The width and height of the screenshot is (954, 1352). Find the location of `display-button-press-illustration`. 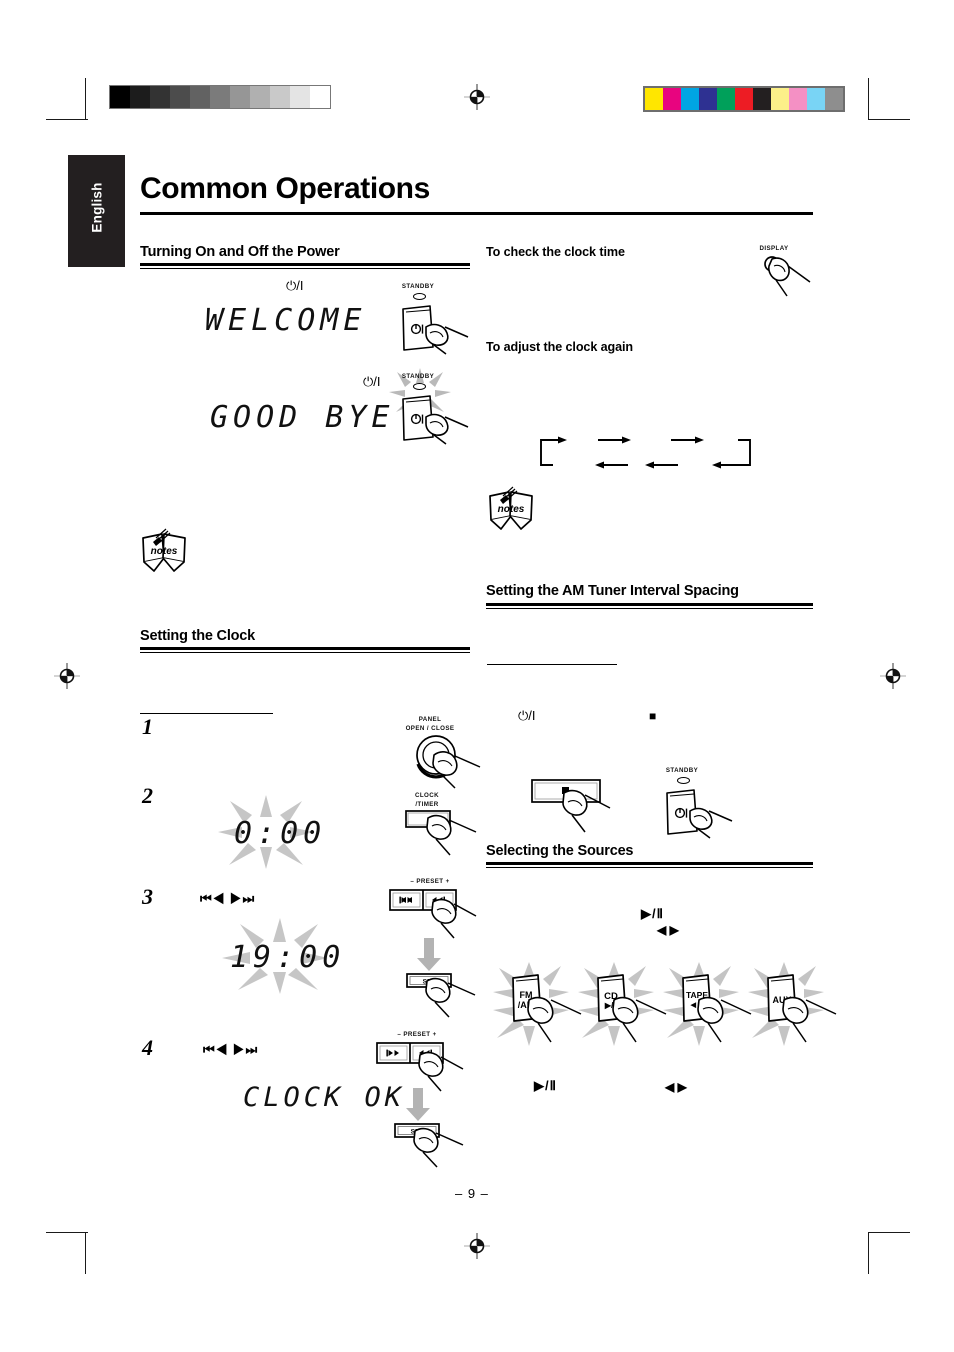

display-button-press-illustration is located at coordinates (790, 276).